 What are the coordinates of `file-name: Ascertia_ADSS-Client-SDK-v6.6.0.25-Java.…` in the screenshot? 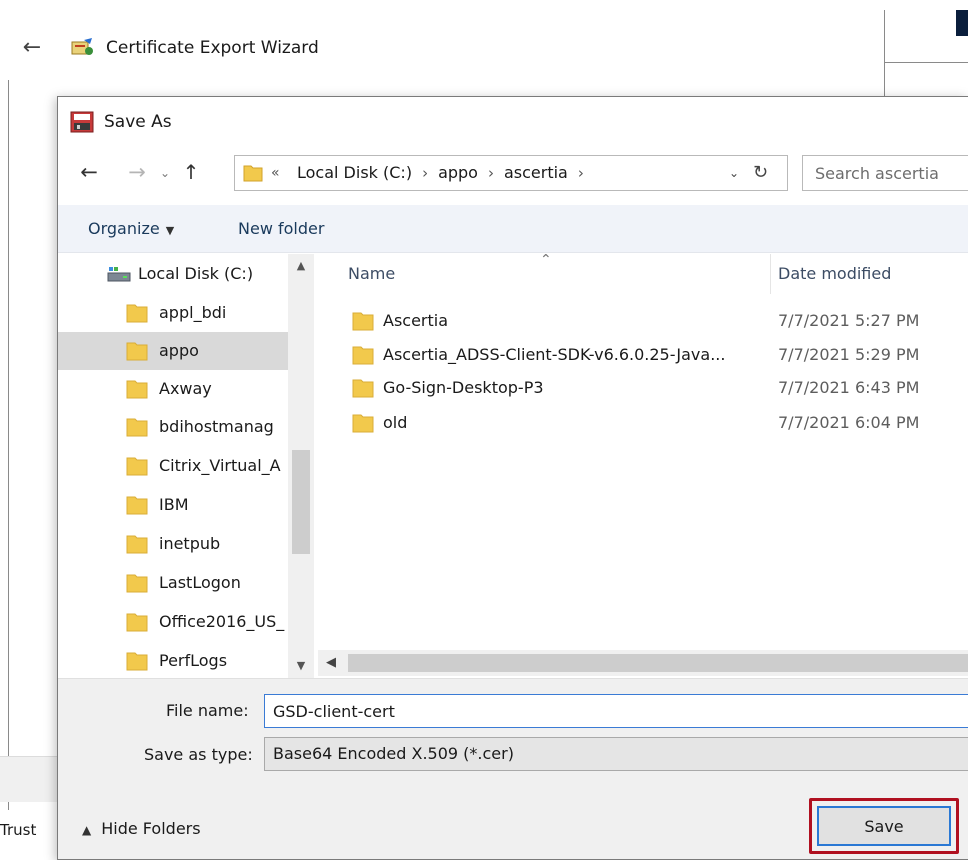 It's located at (554, 354).